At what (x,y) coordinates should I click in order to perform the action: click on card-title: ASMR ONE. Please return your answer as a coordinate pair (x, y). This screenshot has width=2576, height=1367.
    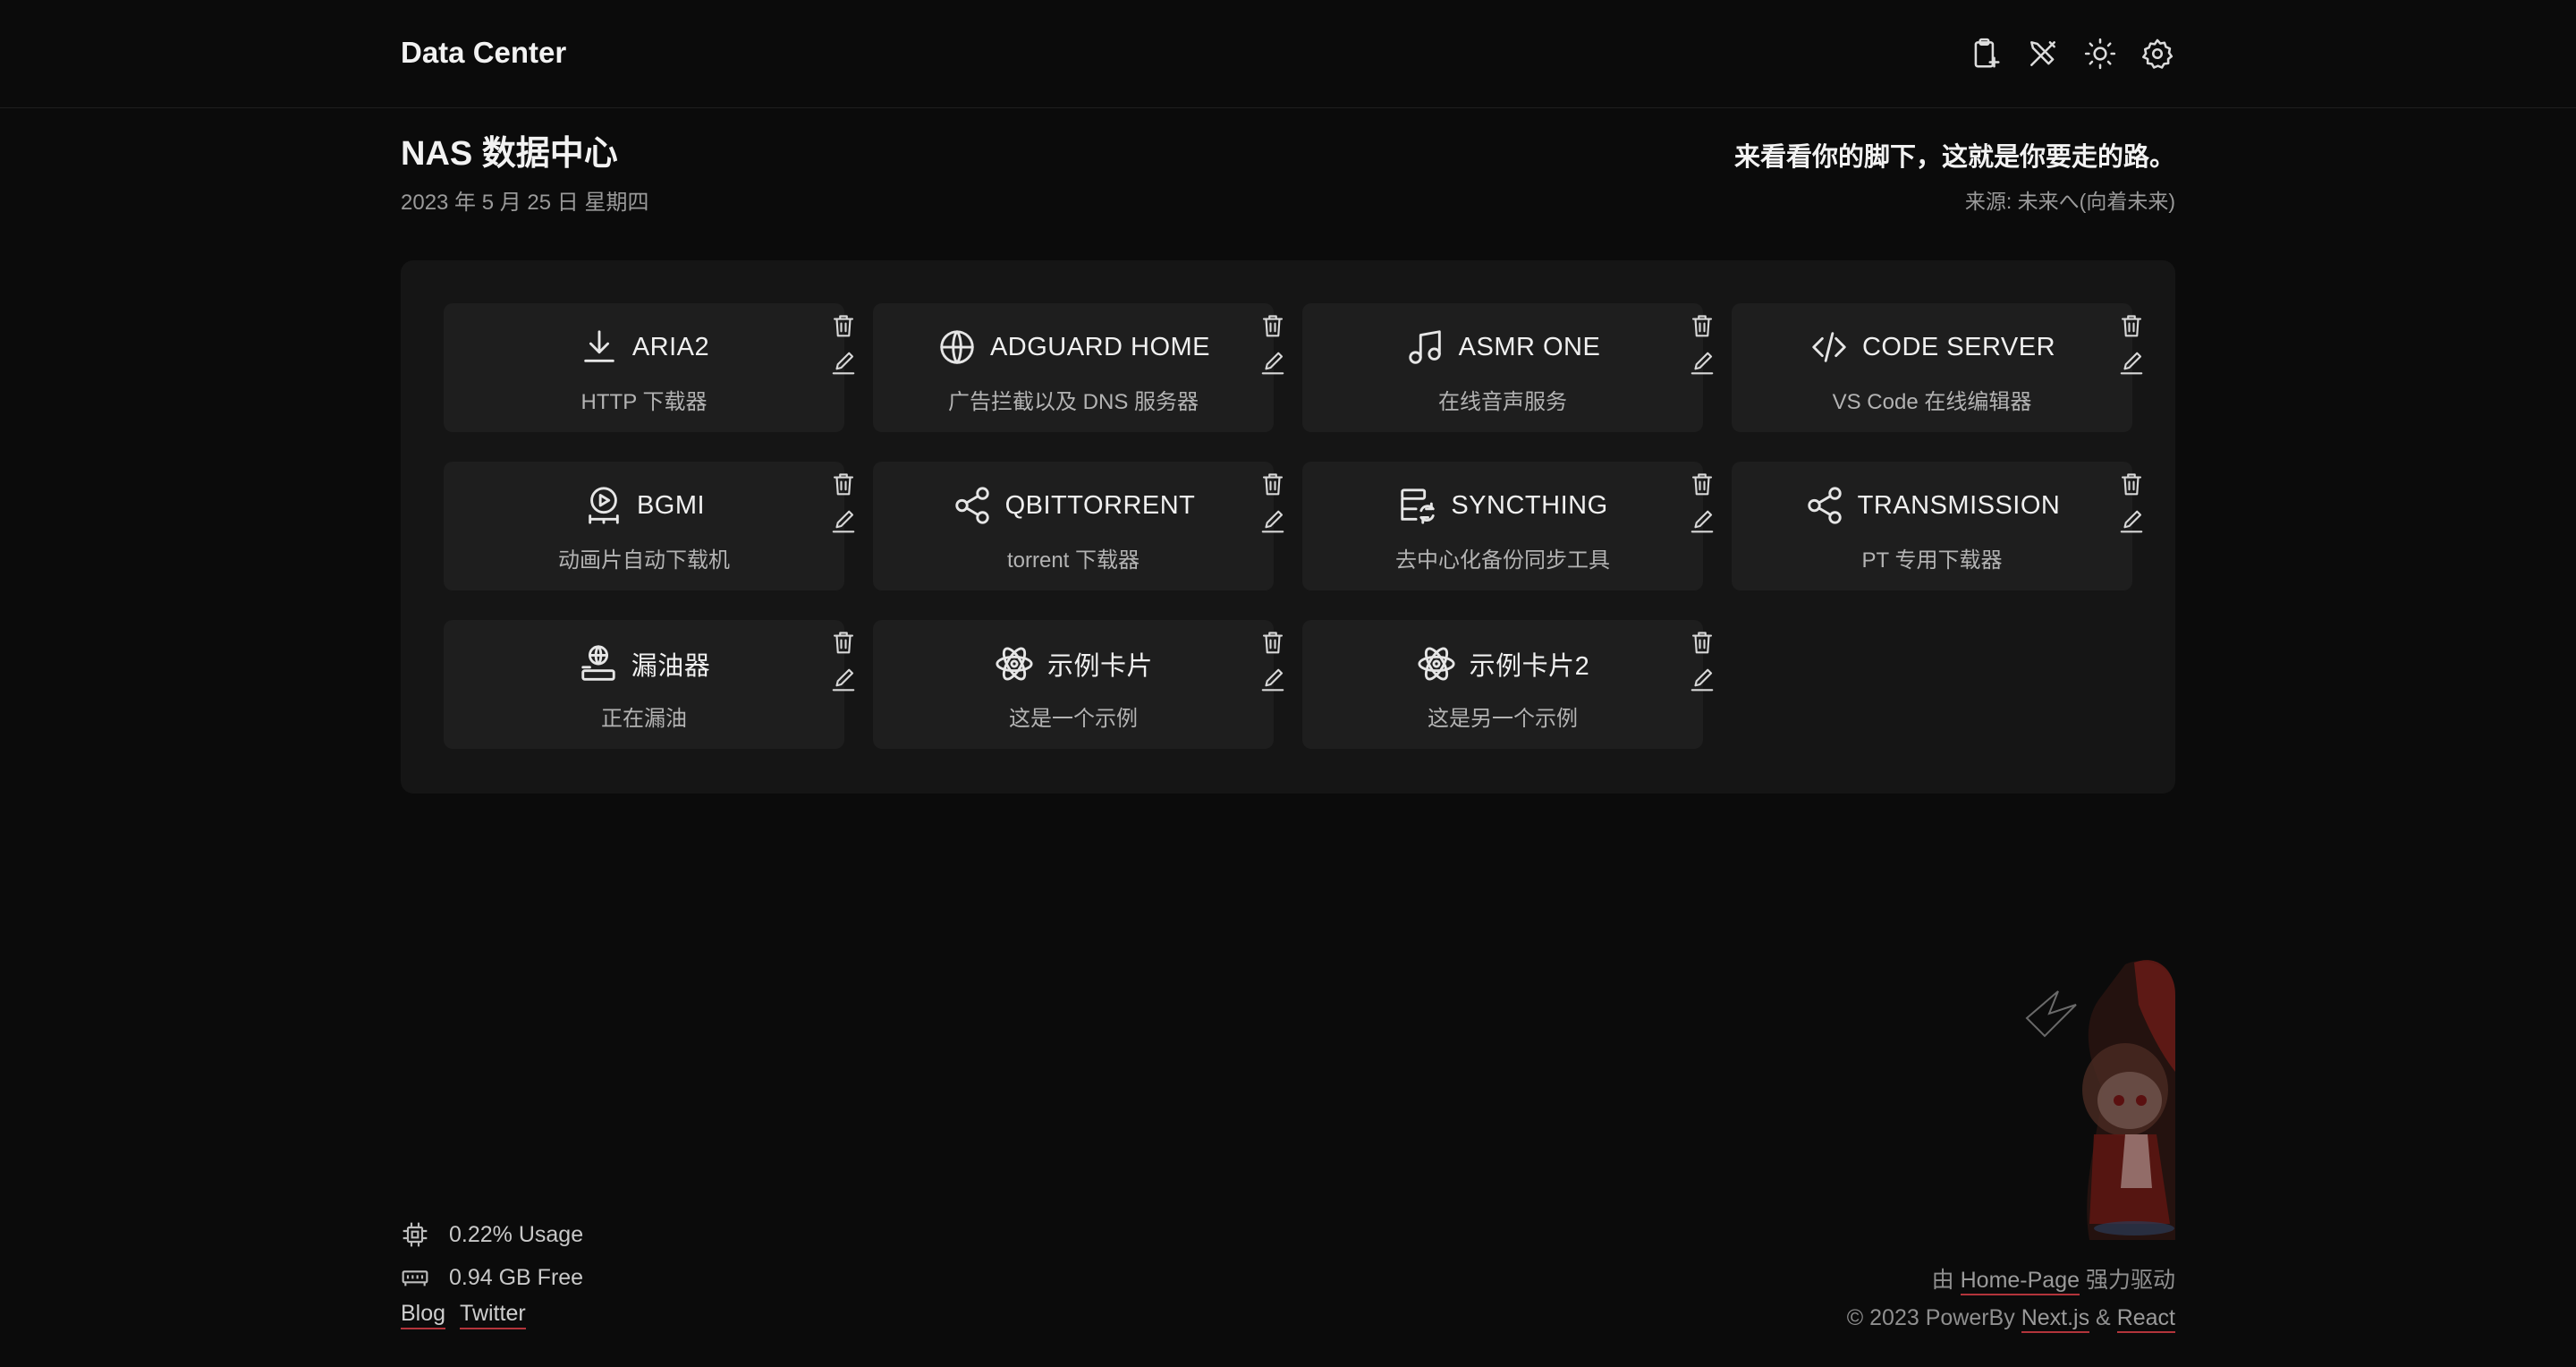
    Looking at the image, I should click on (1529, 346).